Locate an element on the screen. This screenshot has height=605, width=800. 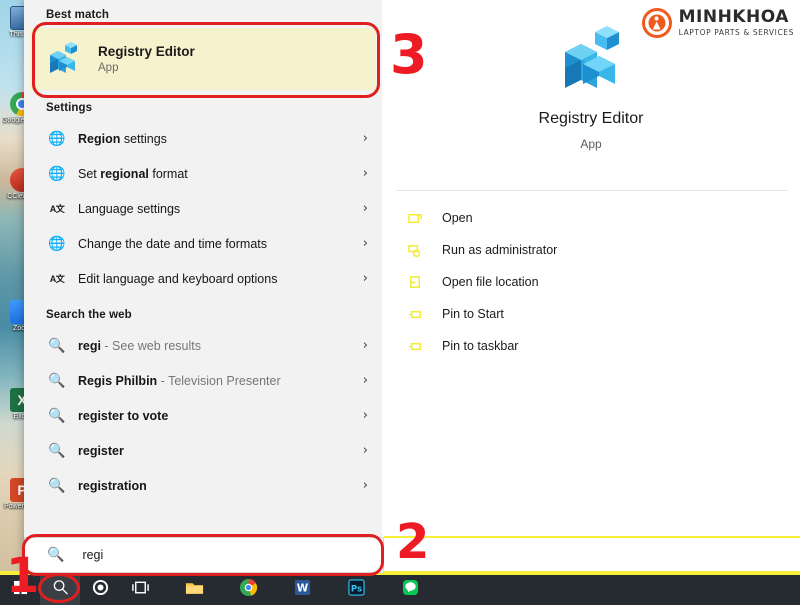
pin-to-start-icon is located at coordinates (415, 314).